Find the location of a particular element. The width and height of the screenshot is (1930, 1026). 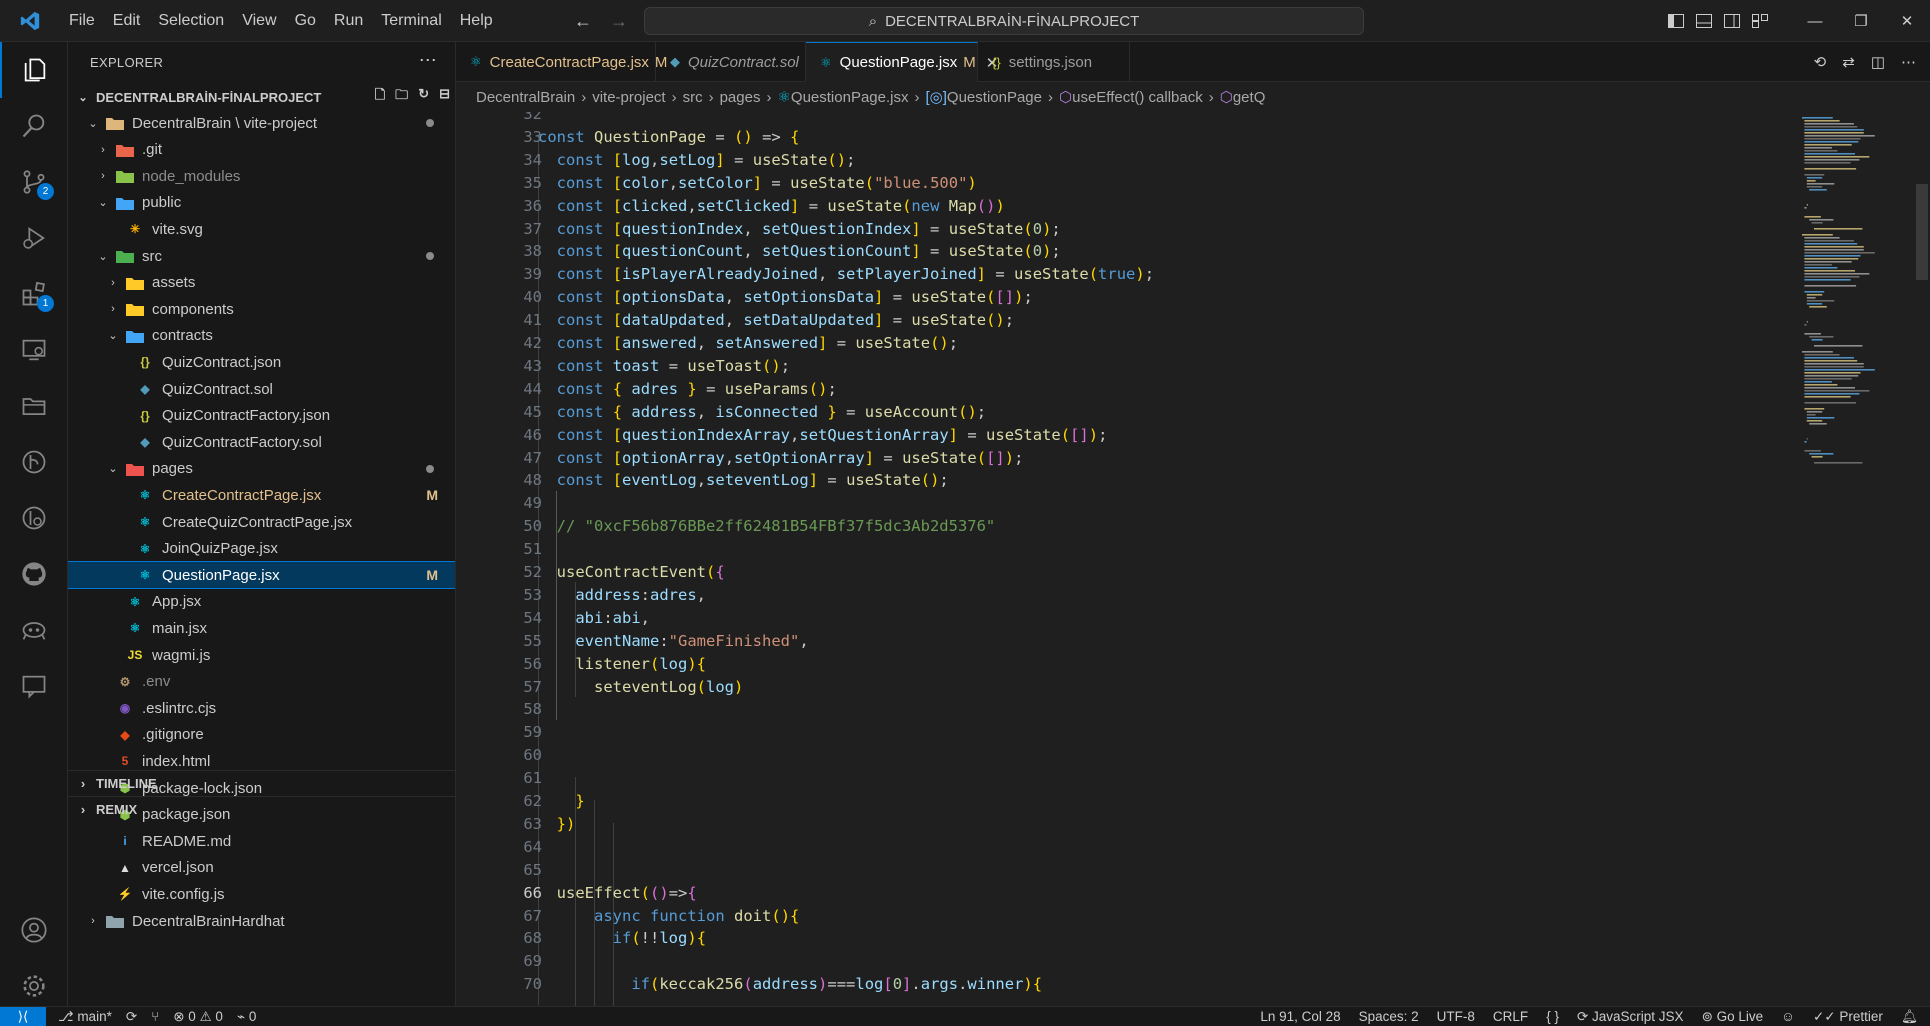

extensions-icon: 1 is located at coordinates (34, 294).